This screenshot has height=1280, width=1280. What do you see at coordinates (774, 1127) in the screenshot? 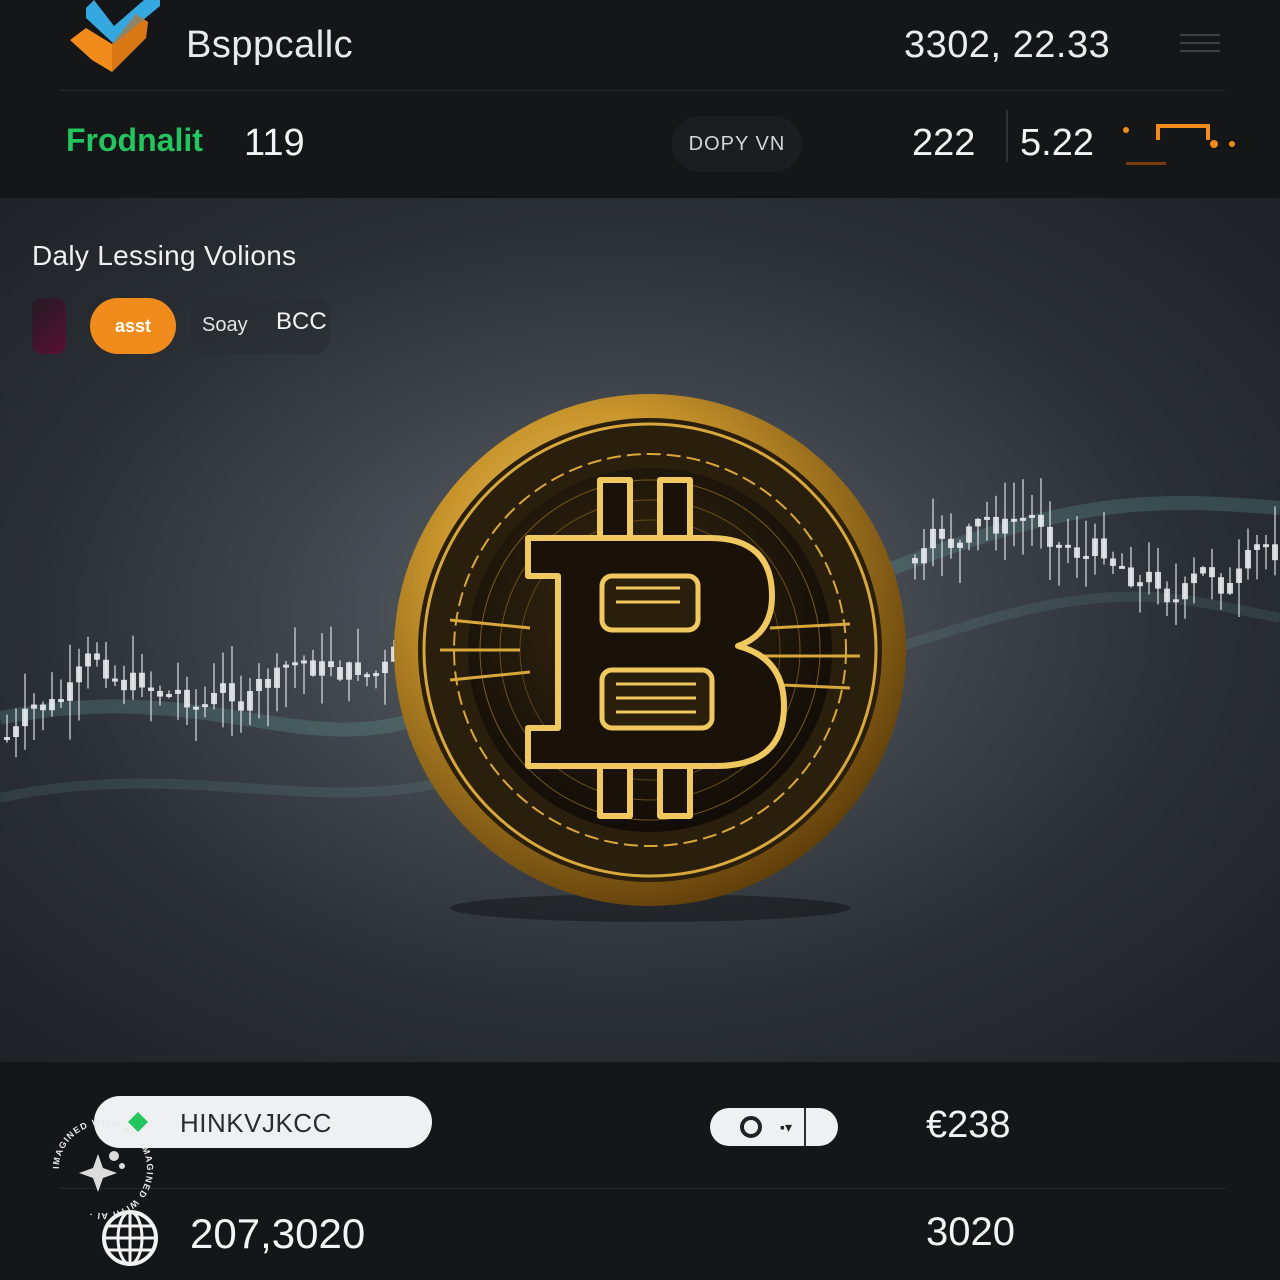
I see `toggle-switch: ▪▾` at bounding box center [774, 1127].